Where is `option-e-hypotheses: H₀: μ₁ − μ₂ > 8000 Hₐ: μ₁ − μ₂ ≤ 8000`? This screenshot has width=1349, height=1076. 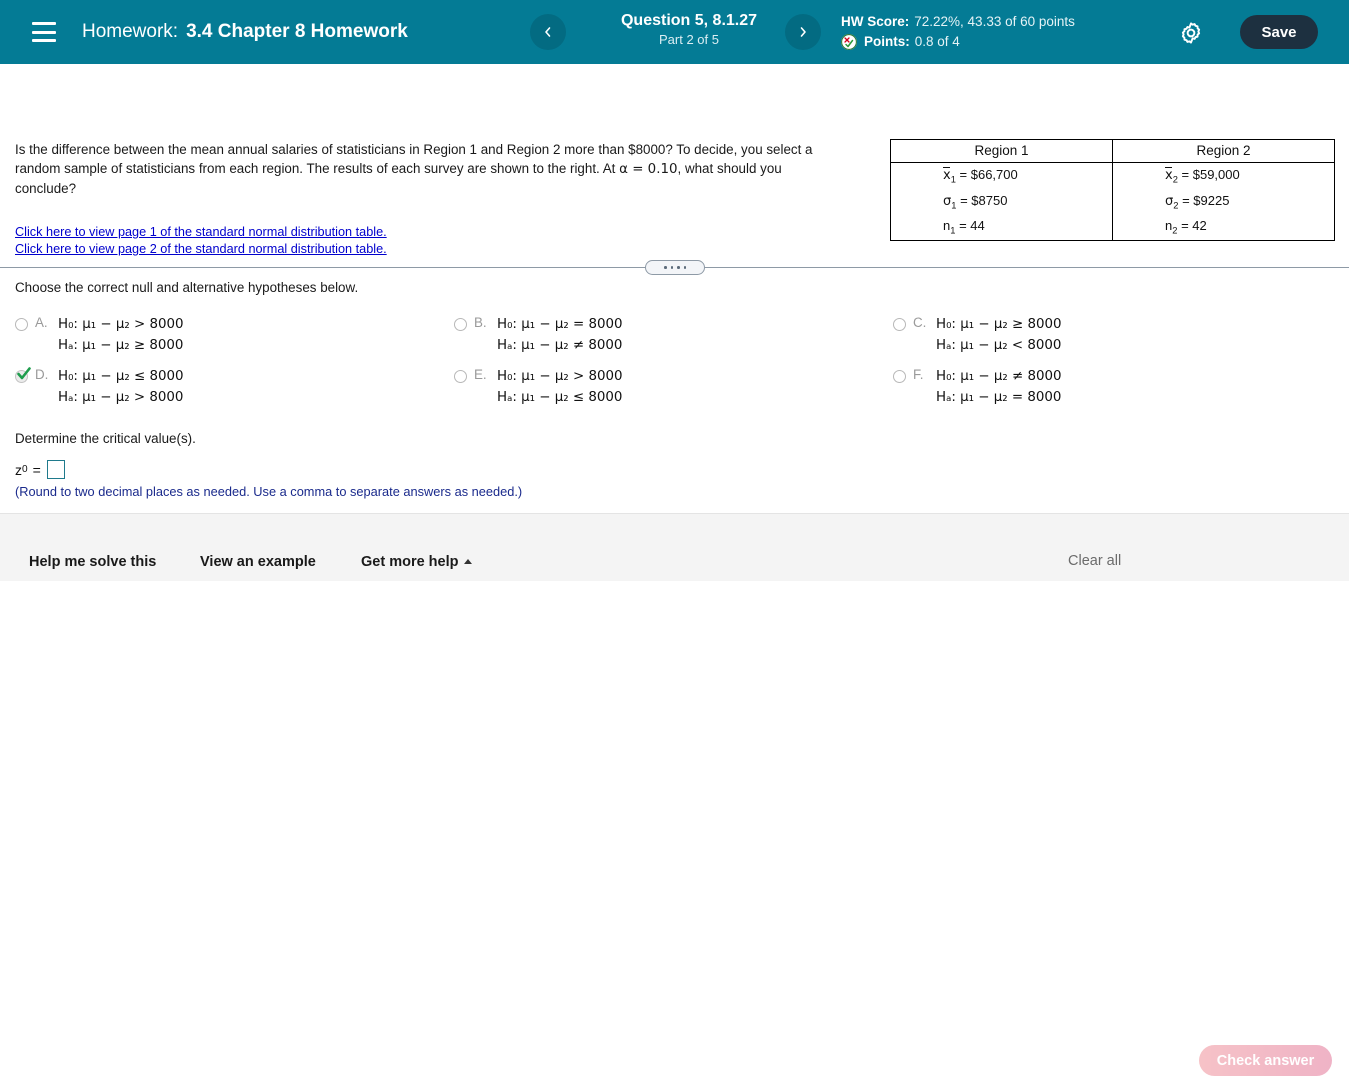 option-e-hypotheses: H₀: μ₁ − μ₂ > 8000 Hₐ: μ₁ − μ₂ ≤ 8000 is located at coordinates (560, 387).